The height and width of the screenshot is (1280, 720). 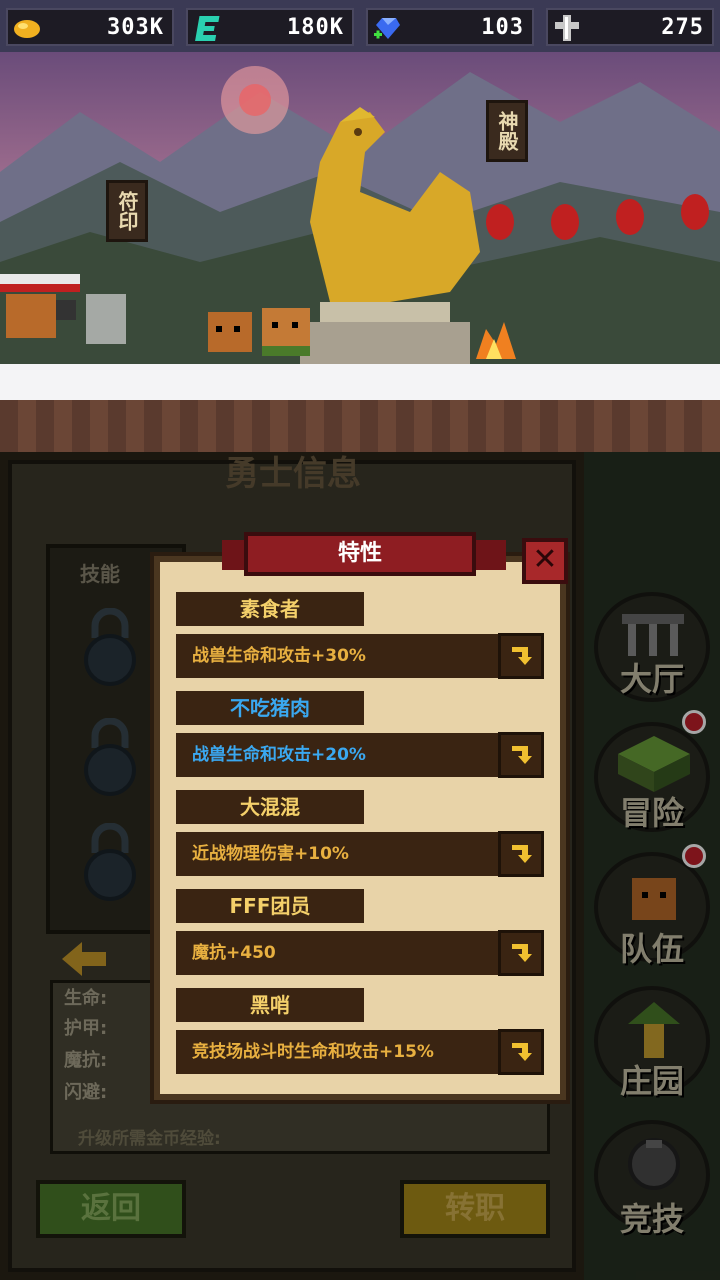 What do you see at coordinates (360, 554) in the screenshot?
I see `modal-title: 特性` at bounding box center [360, 554].